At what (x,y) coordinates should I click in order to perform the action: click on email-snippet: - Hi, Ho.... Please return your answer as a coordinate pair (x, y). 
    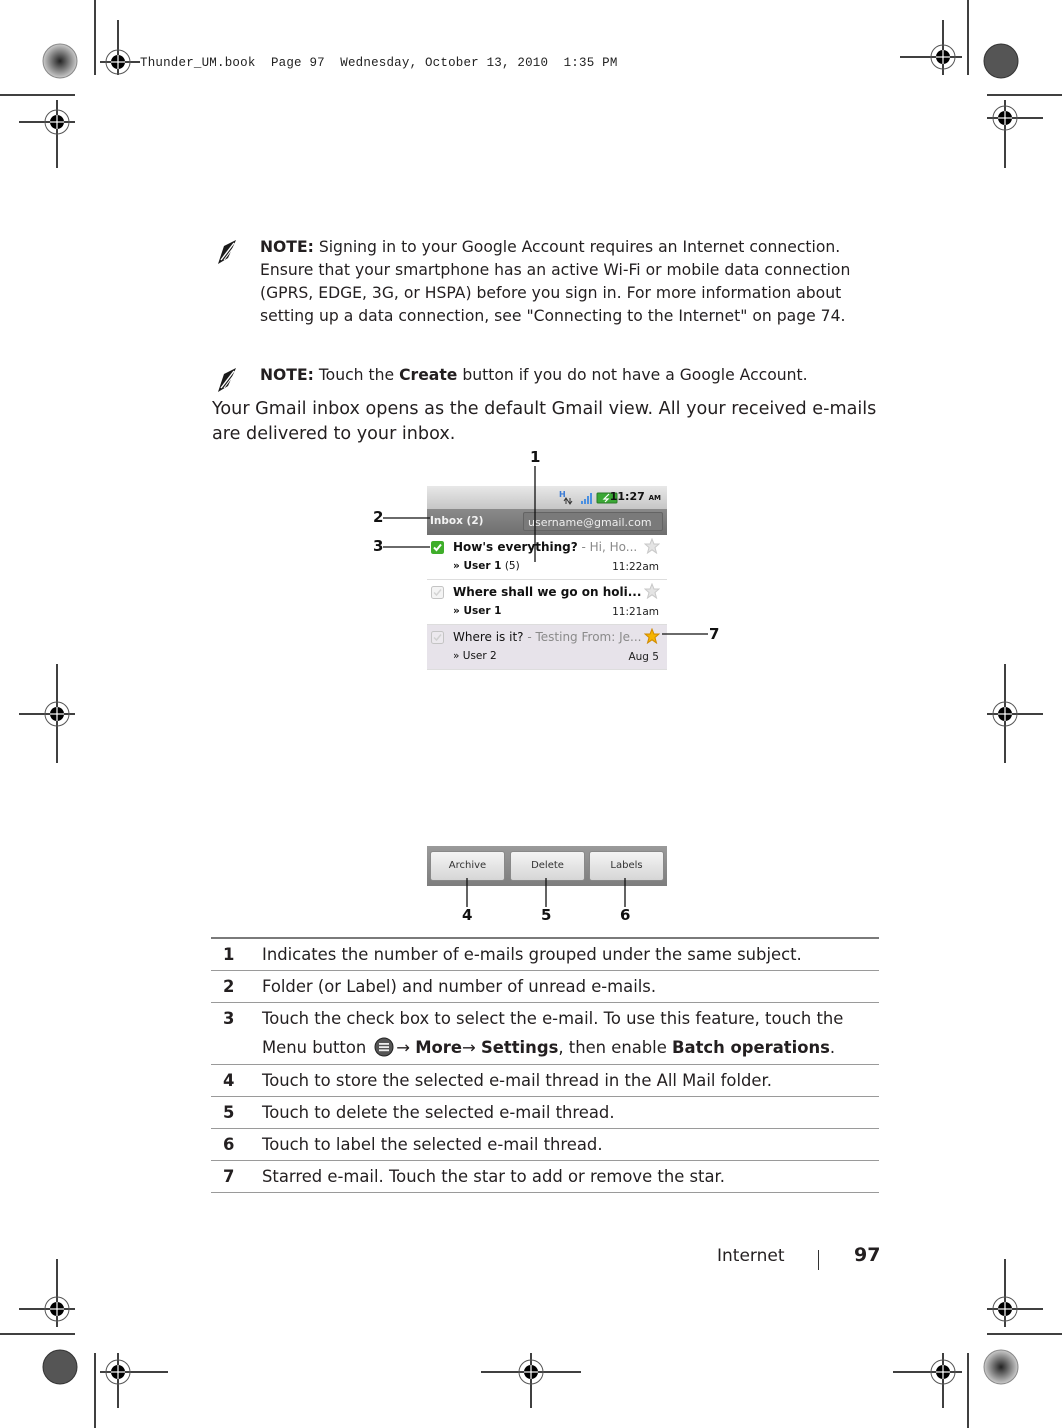
    Looking at the image, I should click on (607, 547).